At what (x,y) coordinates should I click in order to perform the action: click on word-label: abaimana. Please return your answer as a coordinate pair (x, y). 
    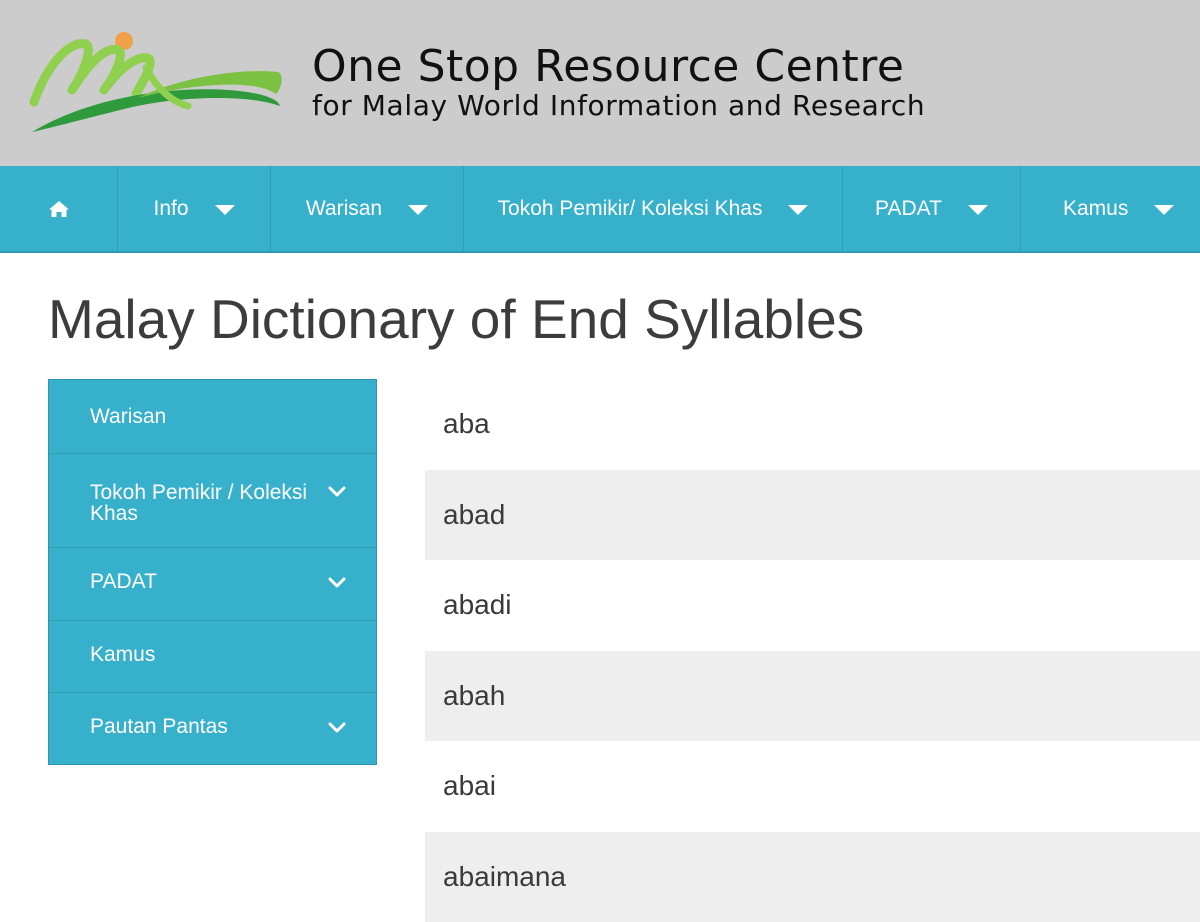
    Looking at the image, I should click on (504, 877).